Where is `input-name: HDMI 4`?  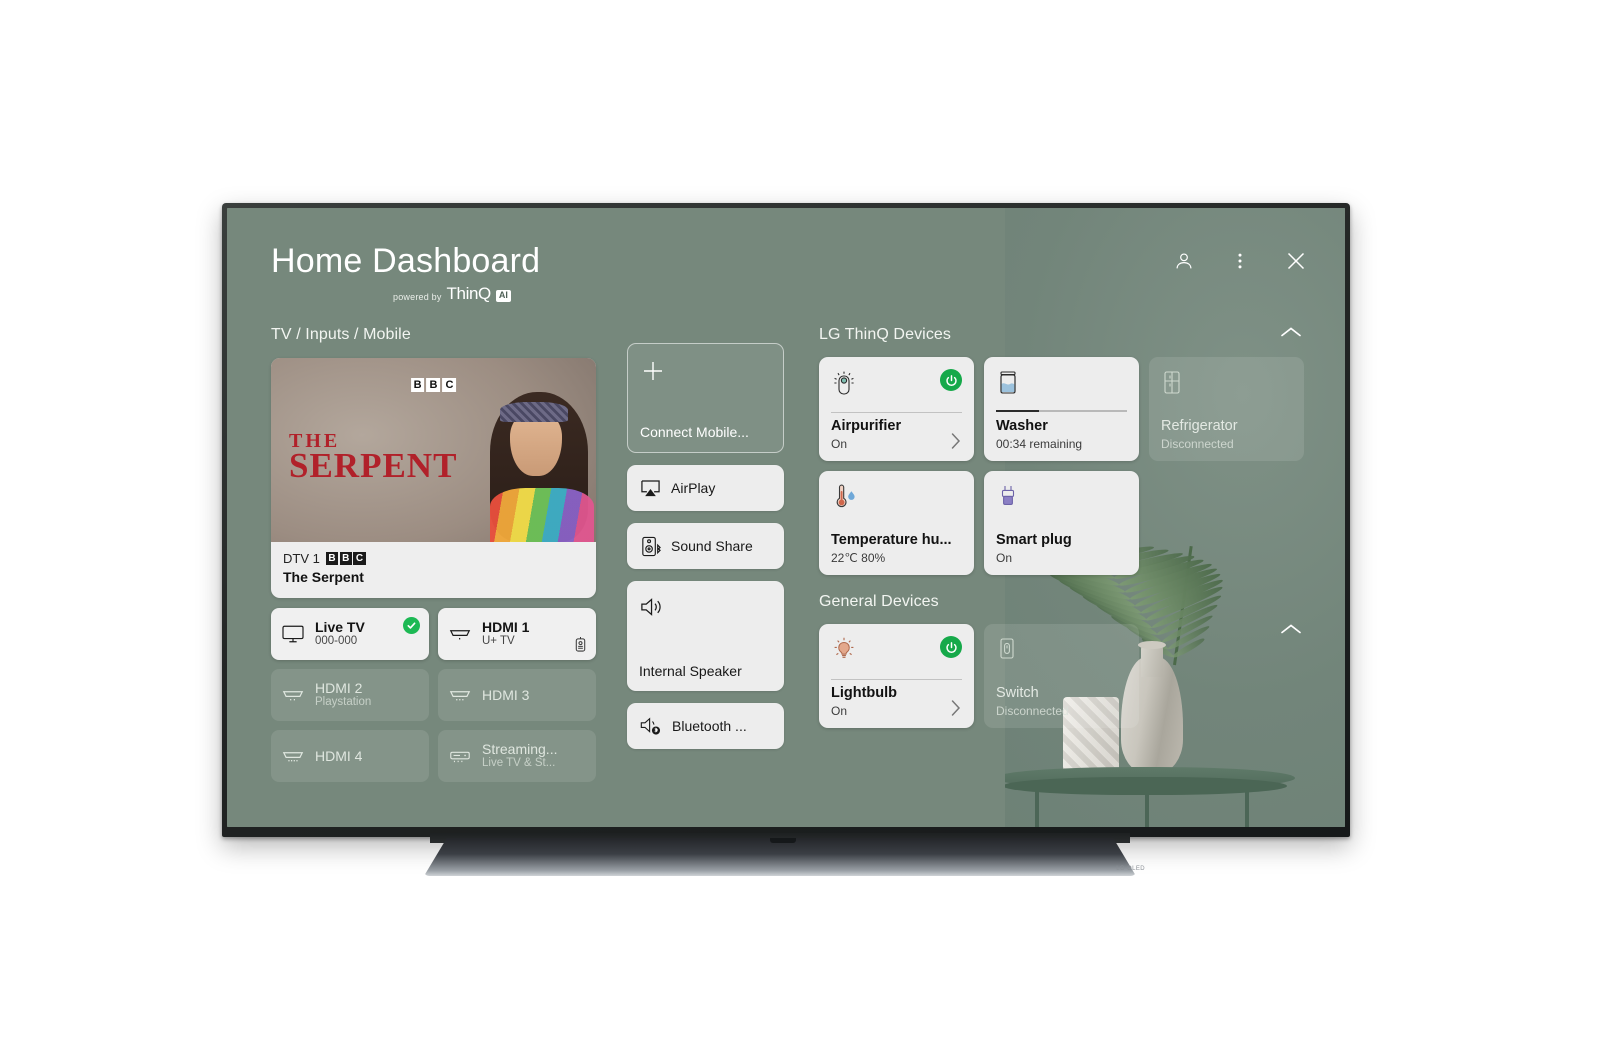
input-name: HDMI 4 is located at coordinates (339, 755).